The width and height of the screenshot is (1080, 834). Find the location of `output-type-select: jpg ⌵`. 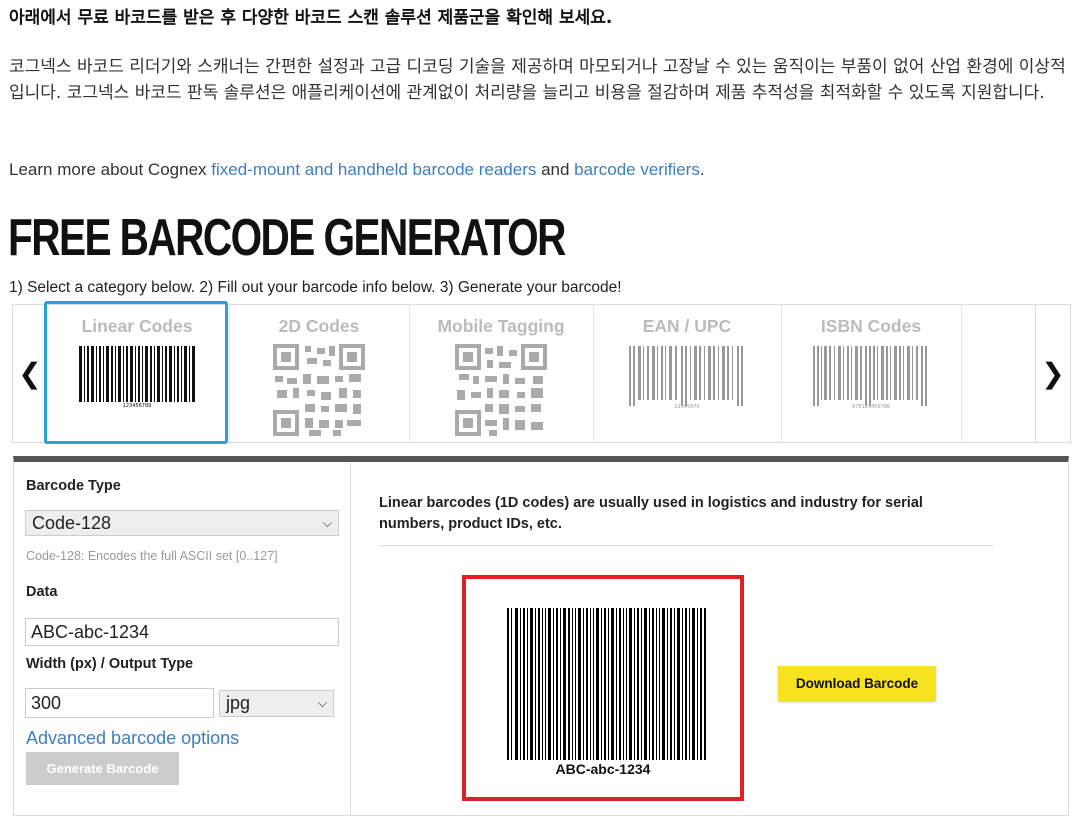

output-type-select: jpg ⌵ is located at coordinates (276, 703).